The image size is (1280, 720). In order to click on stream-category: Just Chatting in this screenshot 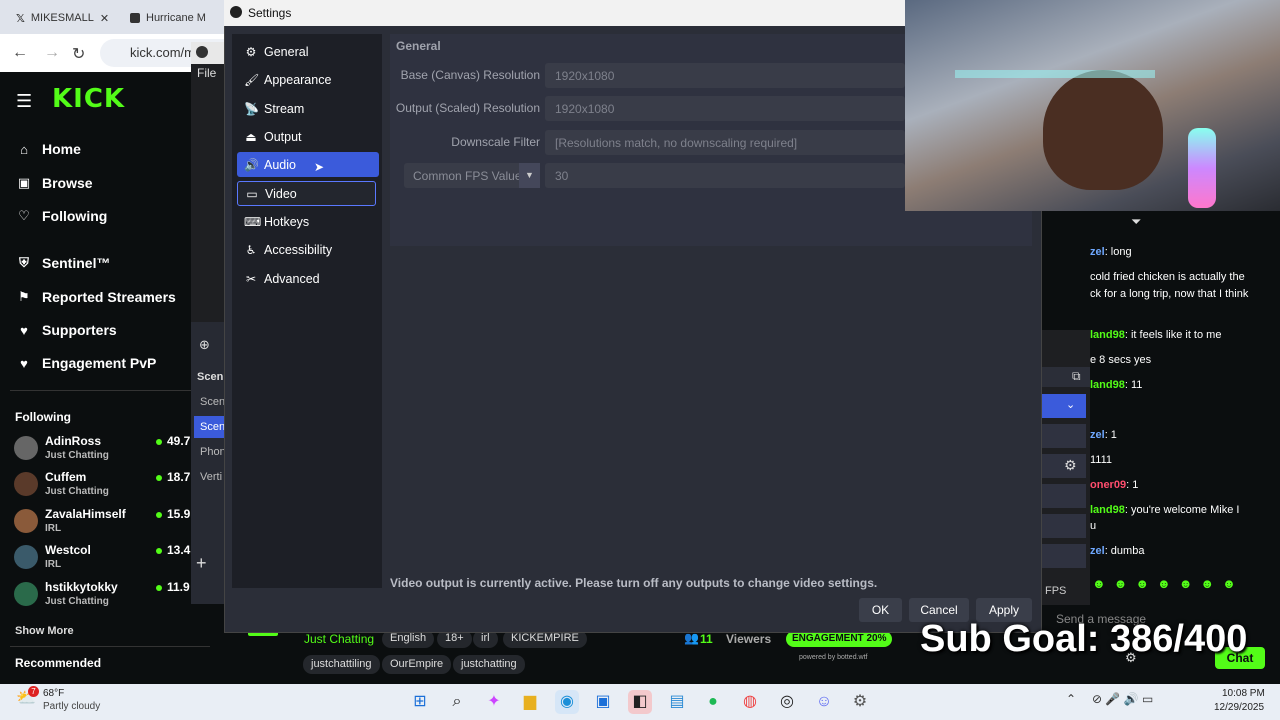, I will do `click(339, 639)`.